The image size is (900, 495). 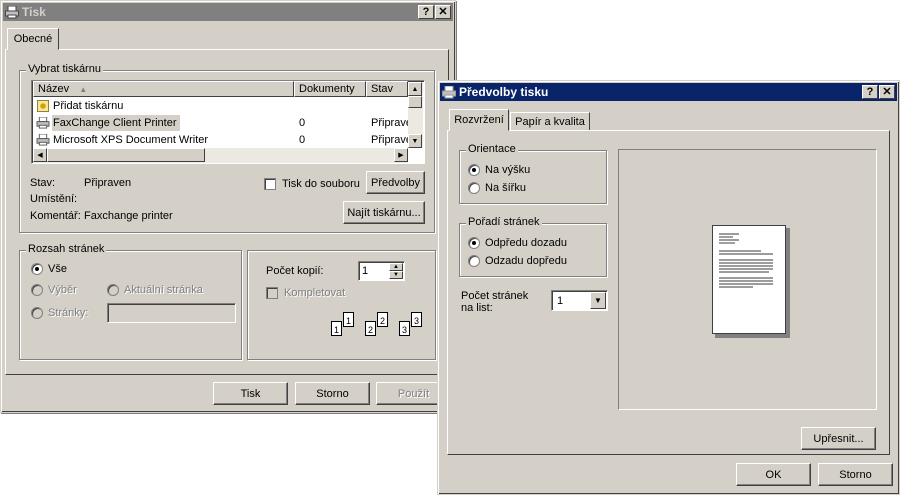 What do you see at coordinates (163, 89) in the screenshot?
I see `column-name: Název ▲` at bounding box center [163, 89].